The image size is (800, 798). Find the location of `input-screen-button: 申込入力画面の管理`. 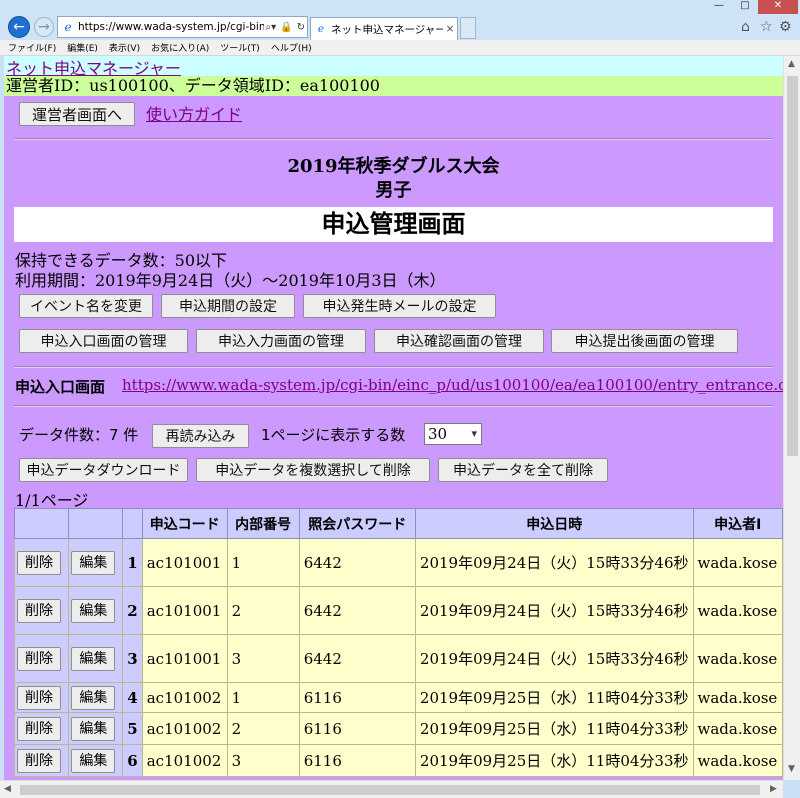

input-screen-button: 申込入力画面の管理 is located at coordinates (281, 341).